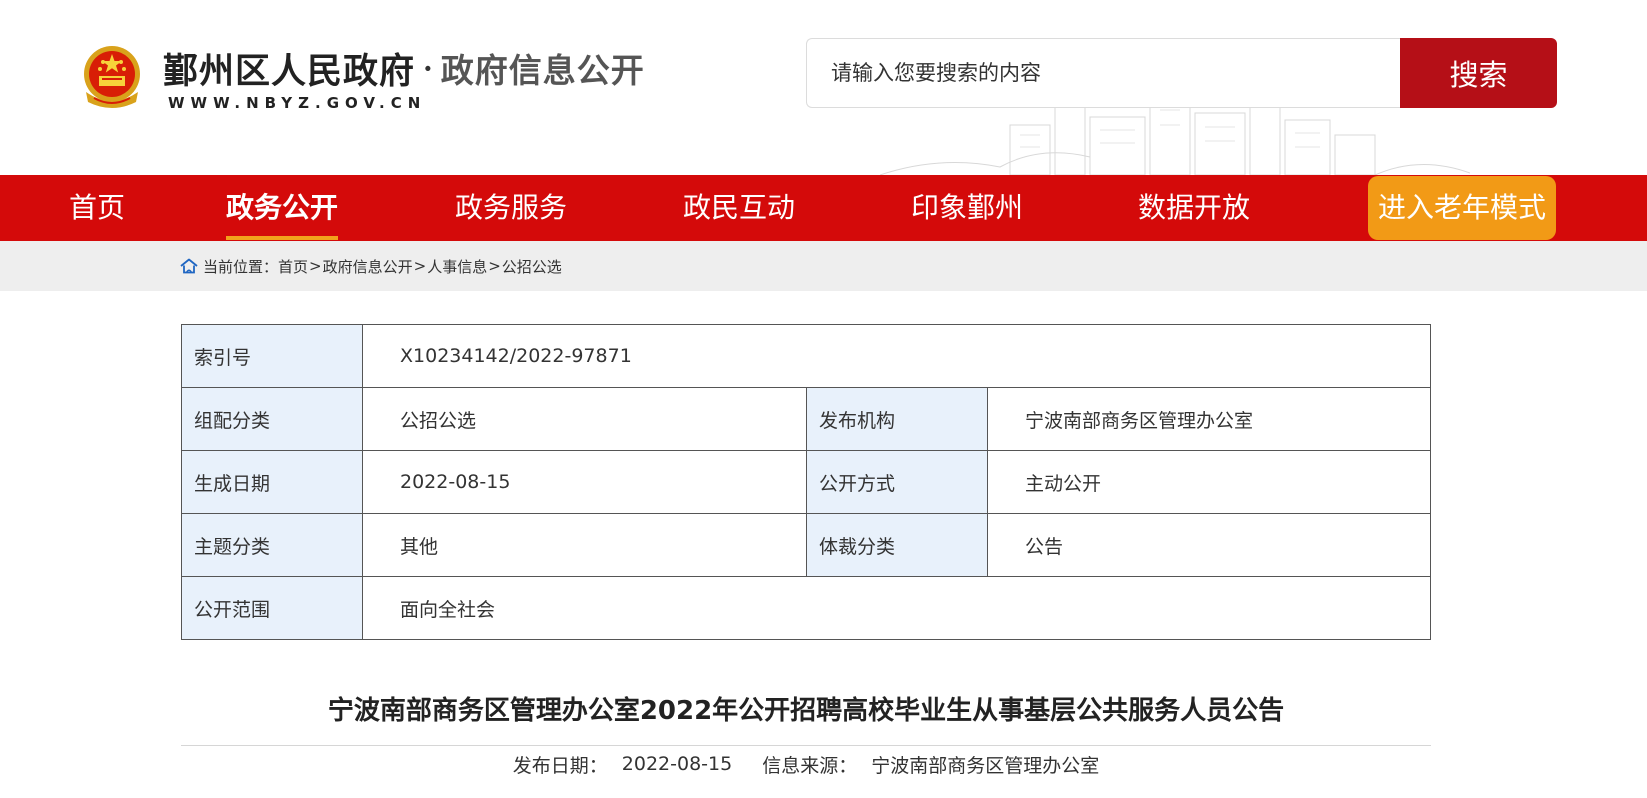 The image size is (1647, 798). I want to click on table-row: 公开范围 面向全社会, so click(806, 608).